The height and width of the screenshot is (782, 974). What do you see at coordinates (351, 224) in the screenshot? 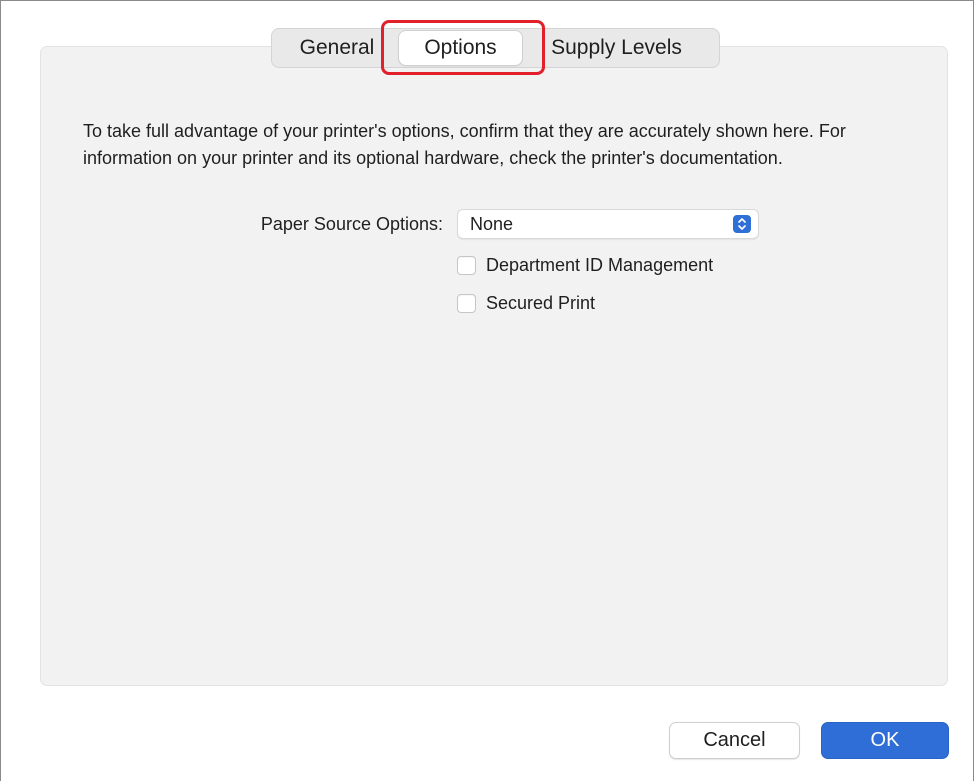
I see `paper-source-label: Paper Source Options:` at bounding box center [351, 224].